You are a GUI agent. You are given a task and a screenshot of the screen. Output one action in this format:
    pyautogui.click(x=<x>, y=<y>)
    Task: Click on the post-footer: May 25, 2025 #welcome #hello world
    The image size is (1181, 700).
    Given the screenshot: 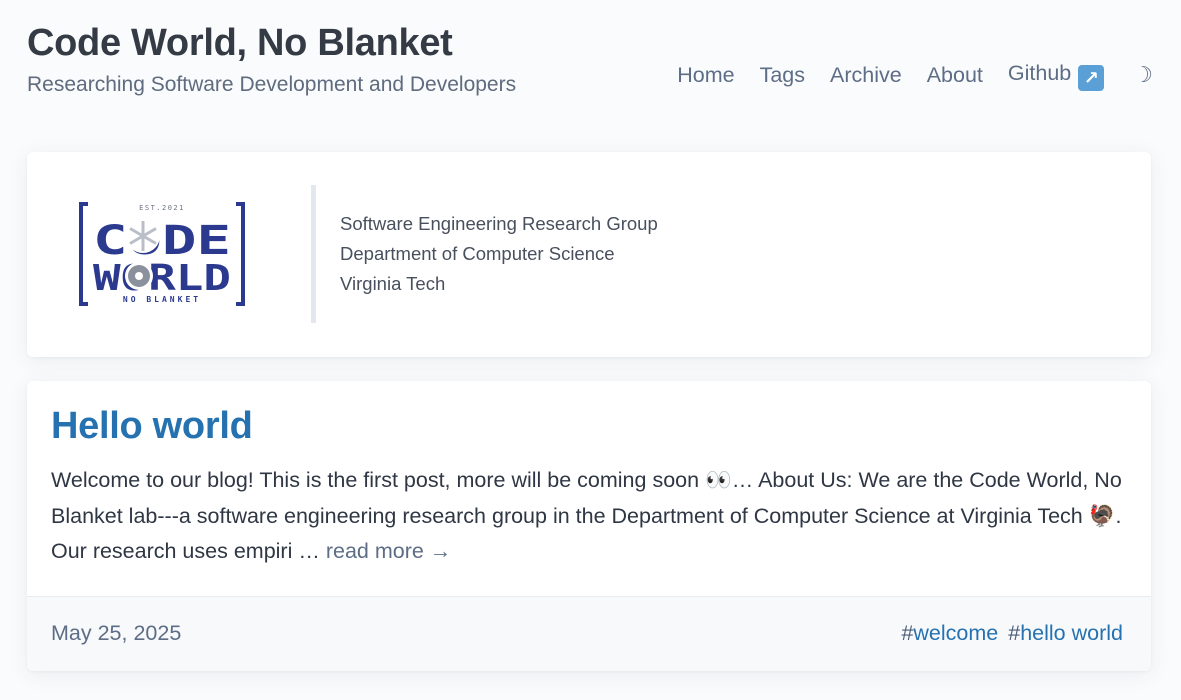 What is the action you would take?
    pyautogui.click(x=589, y=633)
    